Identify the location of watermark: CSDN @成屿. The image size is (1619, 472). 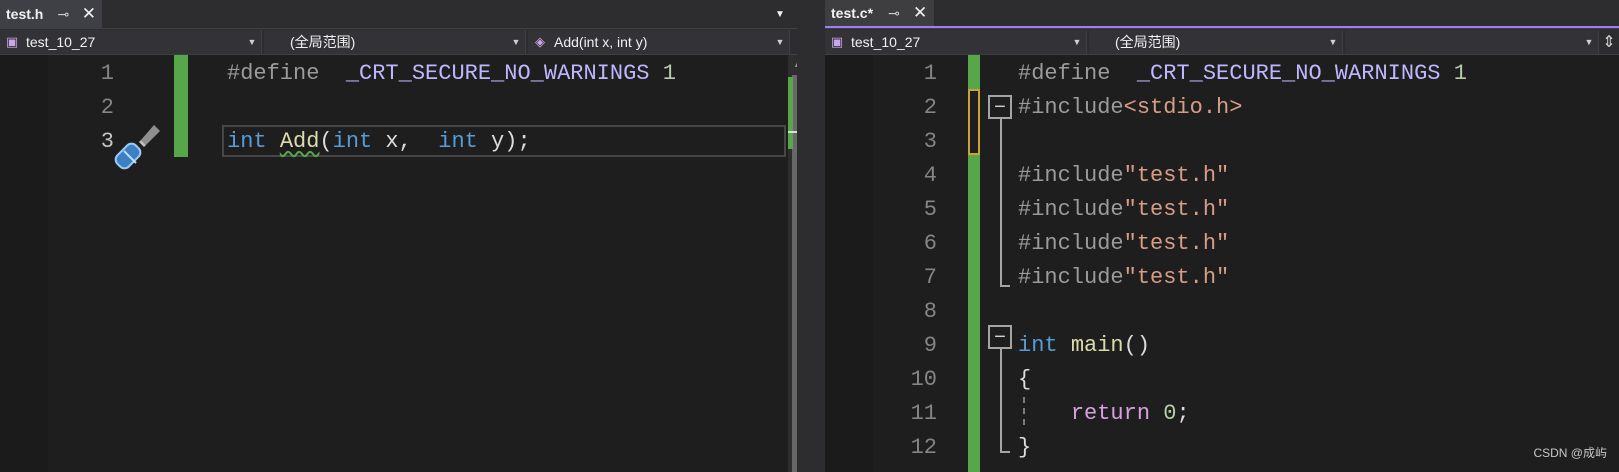
(1570, 453).